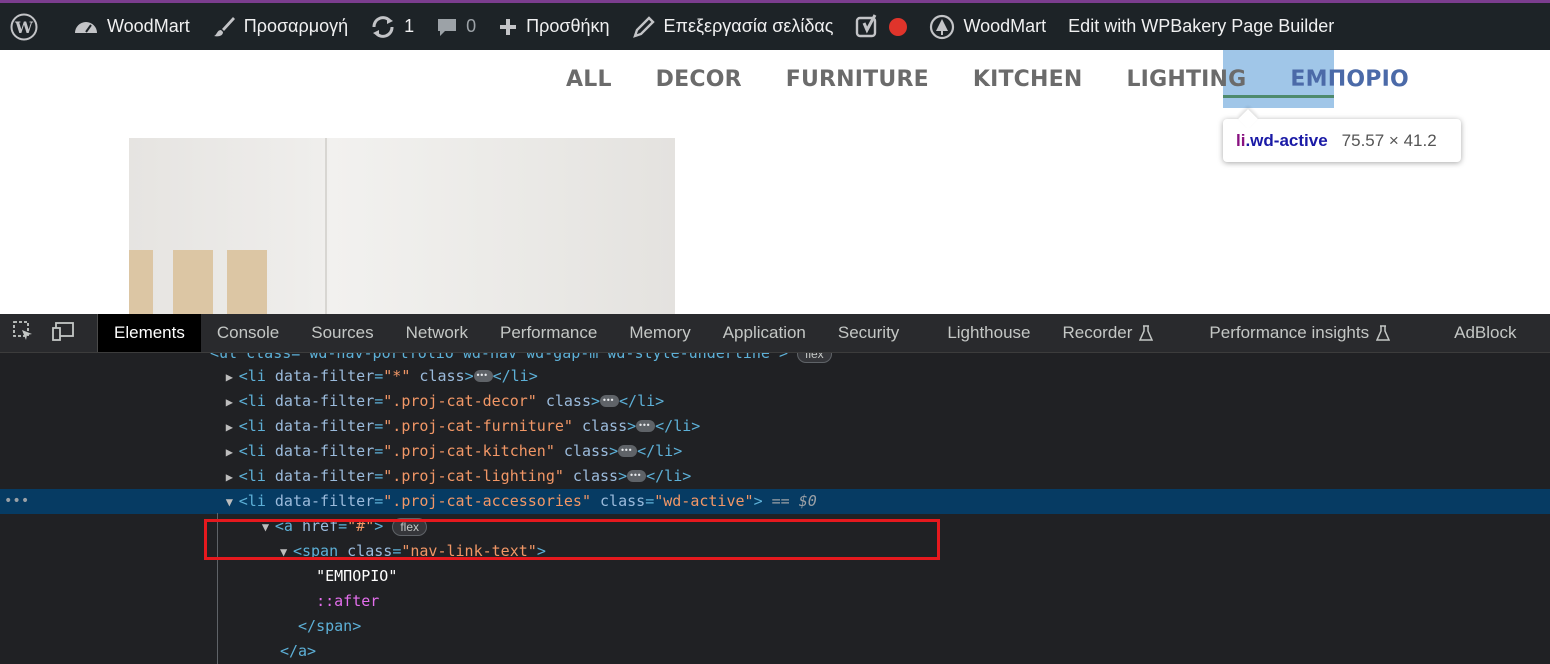 The image size is (1550, 664). I want to click on portfolio-image, so click(402, 226).